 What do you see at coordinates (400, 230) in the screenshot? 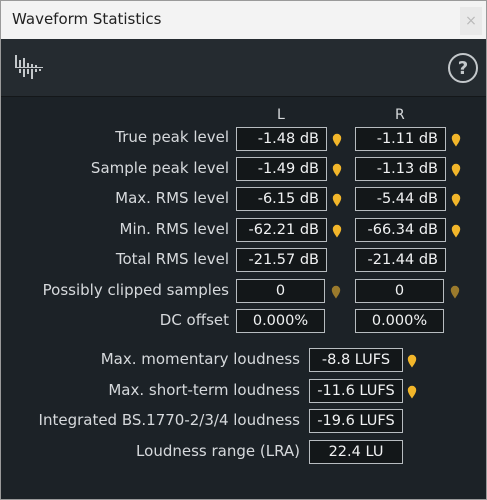
I see `right-value: -66.34 dB` at bounding box center [400, 230].